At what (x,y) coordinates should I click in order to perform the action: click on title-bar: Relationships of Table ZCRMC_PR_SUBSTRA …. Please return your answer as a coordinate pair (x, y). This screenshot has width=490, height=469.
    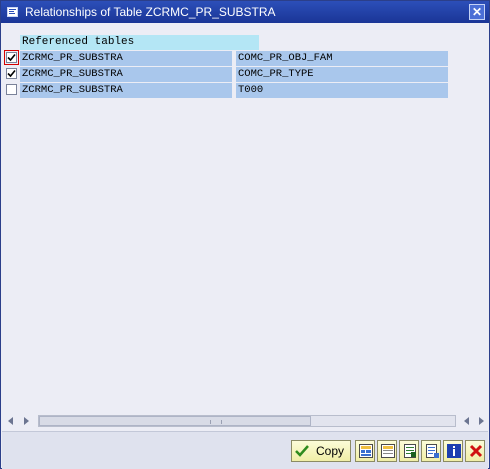
    Looking at the image, I should click on (245, 12).